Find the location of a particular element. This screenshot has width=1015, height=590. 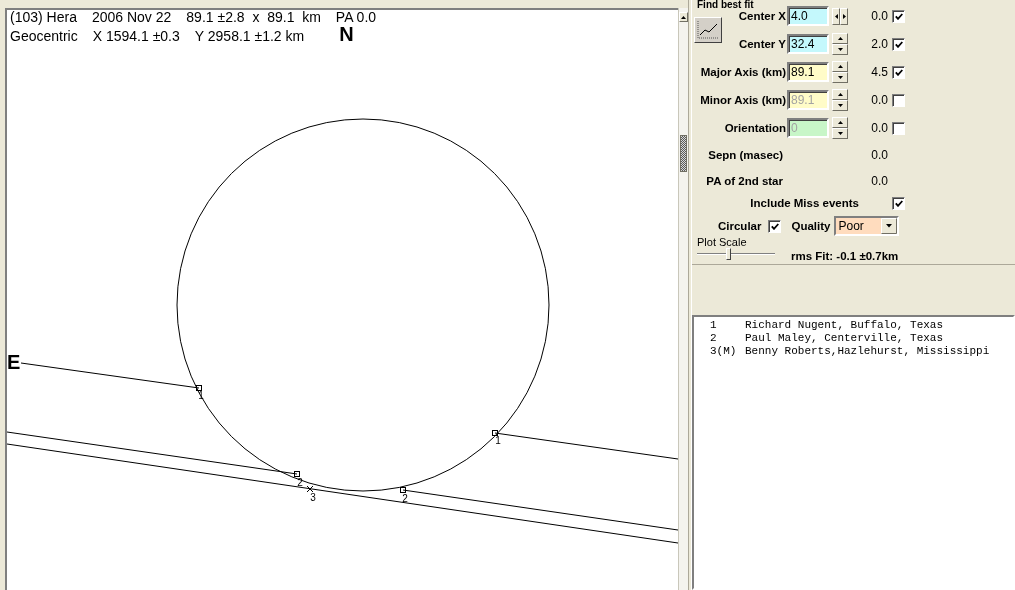

fitted-size: 89.1 ±2.8 x 89.1 km is located at coordinates (253, 17).